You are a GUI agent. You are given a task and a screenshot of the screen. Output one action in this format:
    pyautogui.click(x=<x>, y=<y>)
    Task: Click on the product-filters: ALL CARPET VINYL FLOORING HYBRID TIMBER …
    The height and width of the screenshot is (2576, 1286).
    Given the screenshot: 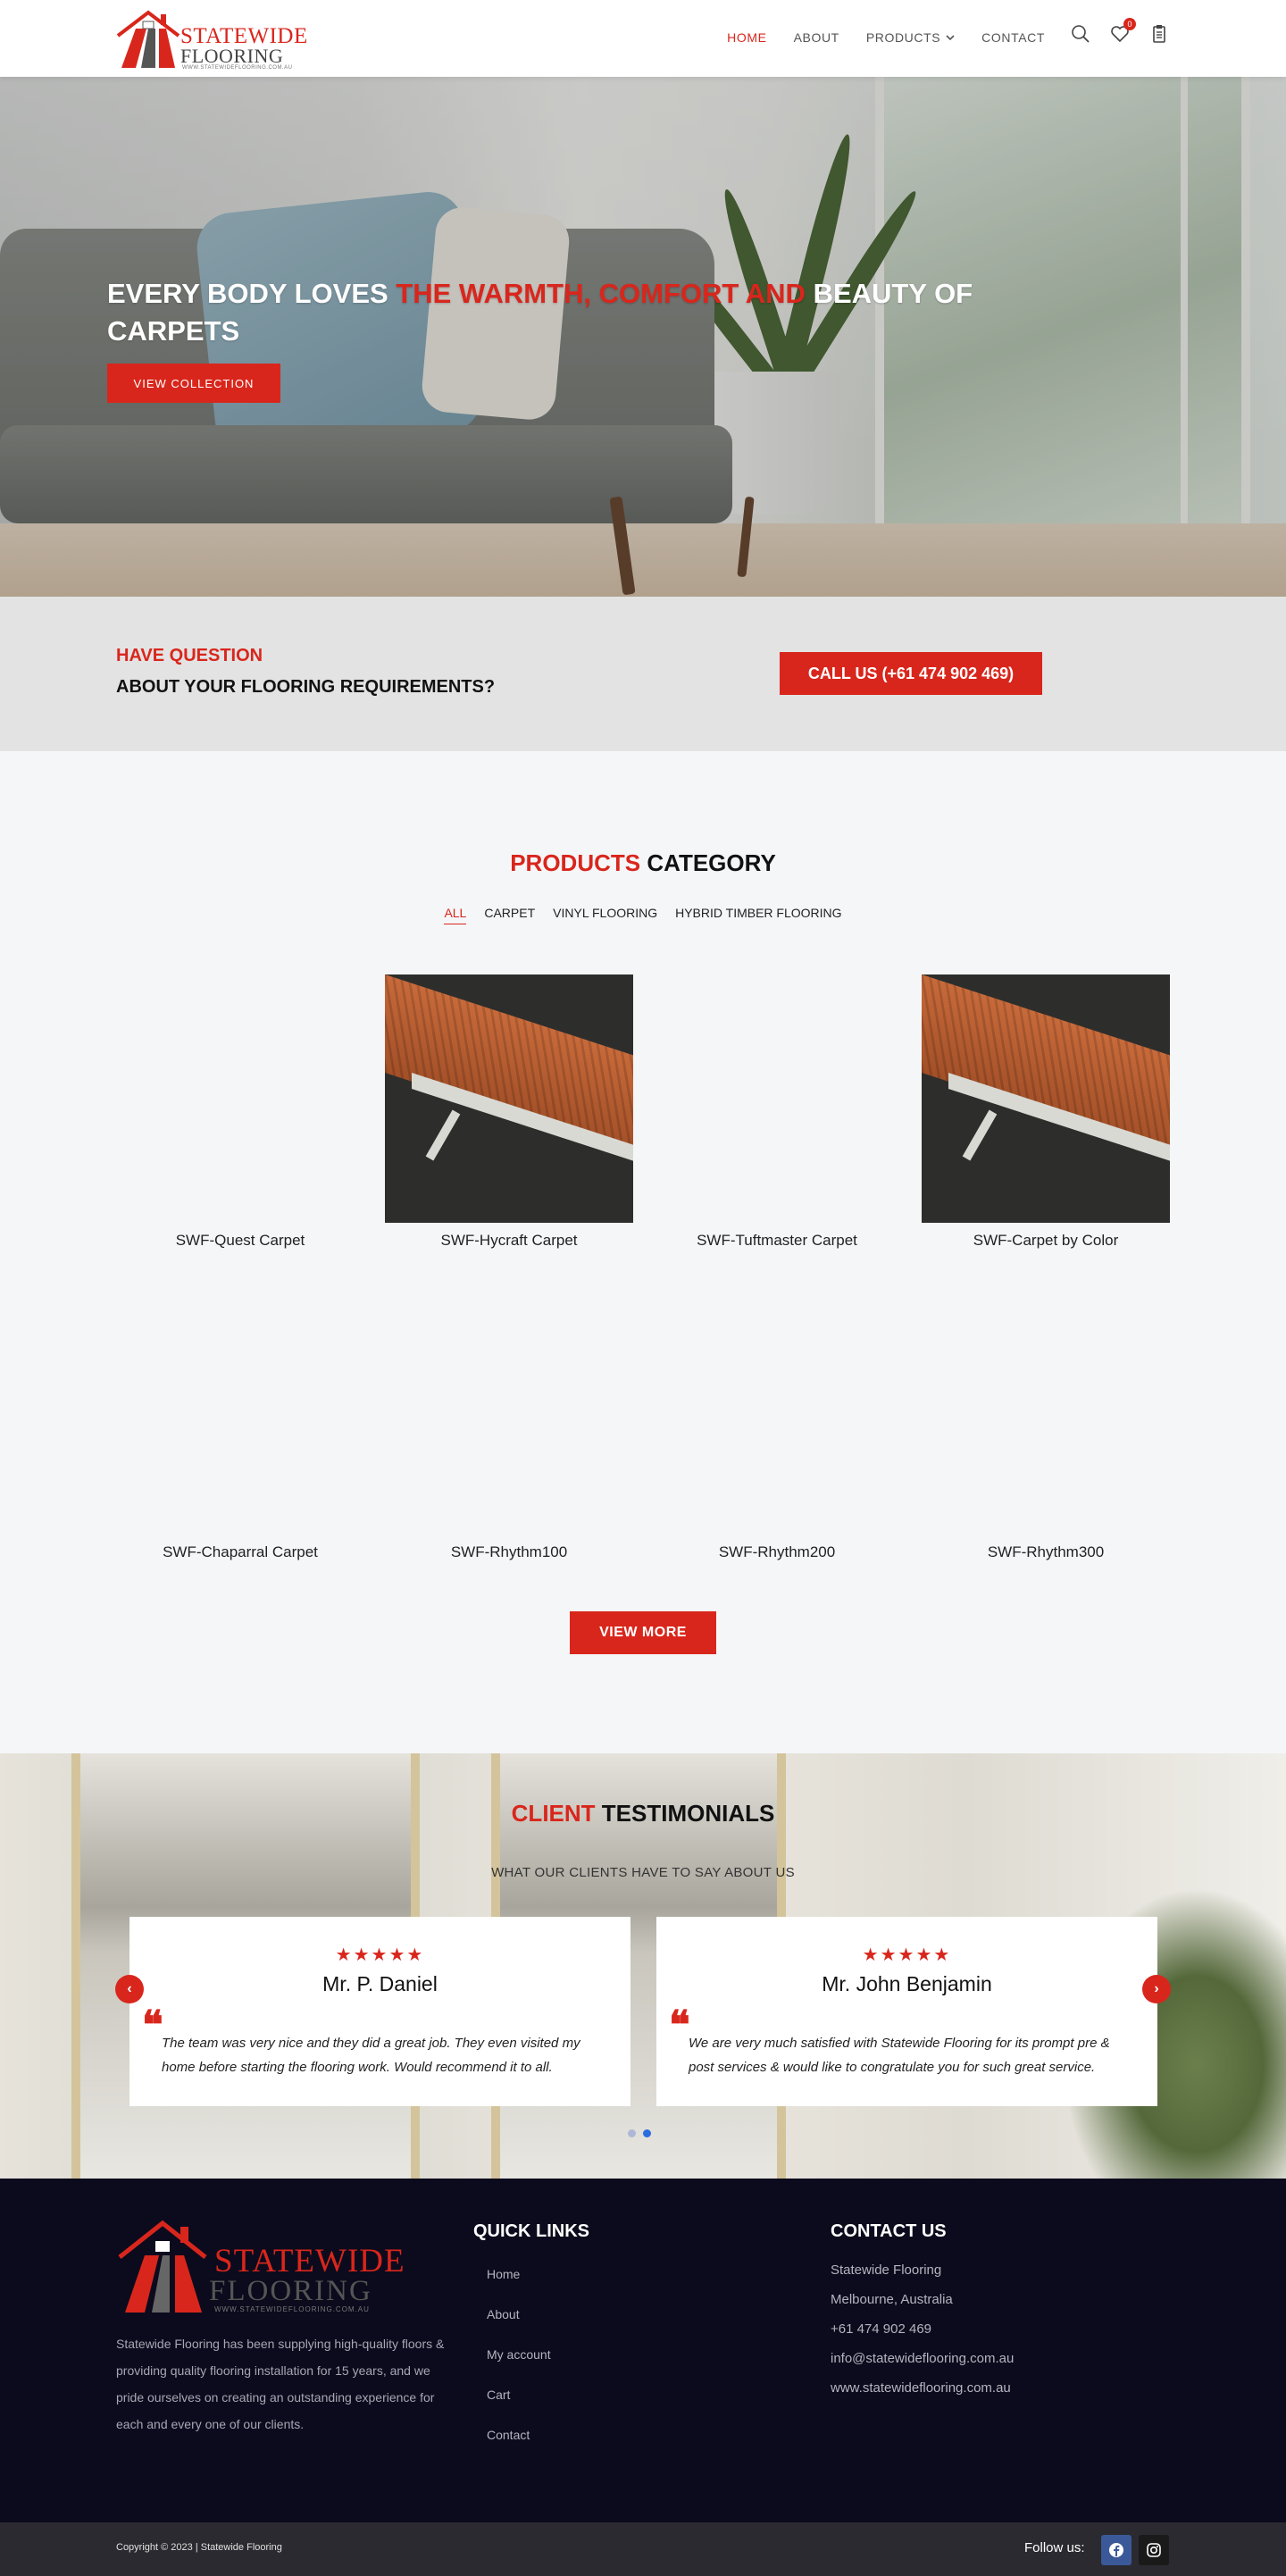 What is the action you would take?
    pyautogui.click(x=643, y=915)
    